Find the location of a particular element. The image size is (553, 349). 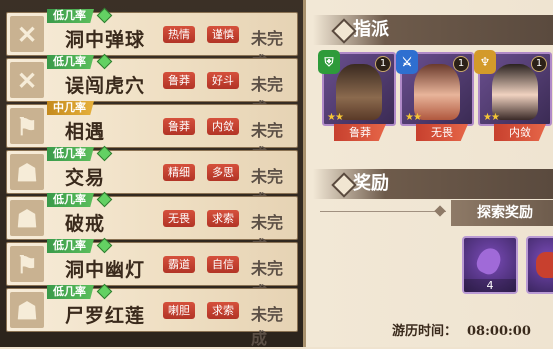

divider-line is located at coordinates (383, 211).